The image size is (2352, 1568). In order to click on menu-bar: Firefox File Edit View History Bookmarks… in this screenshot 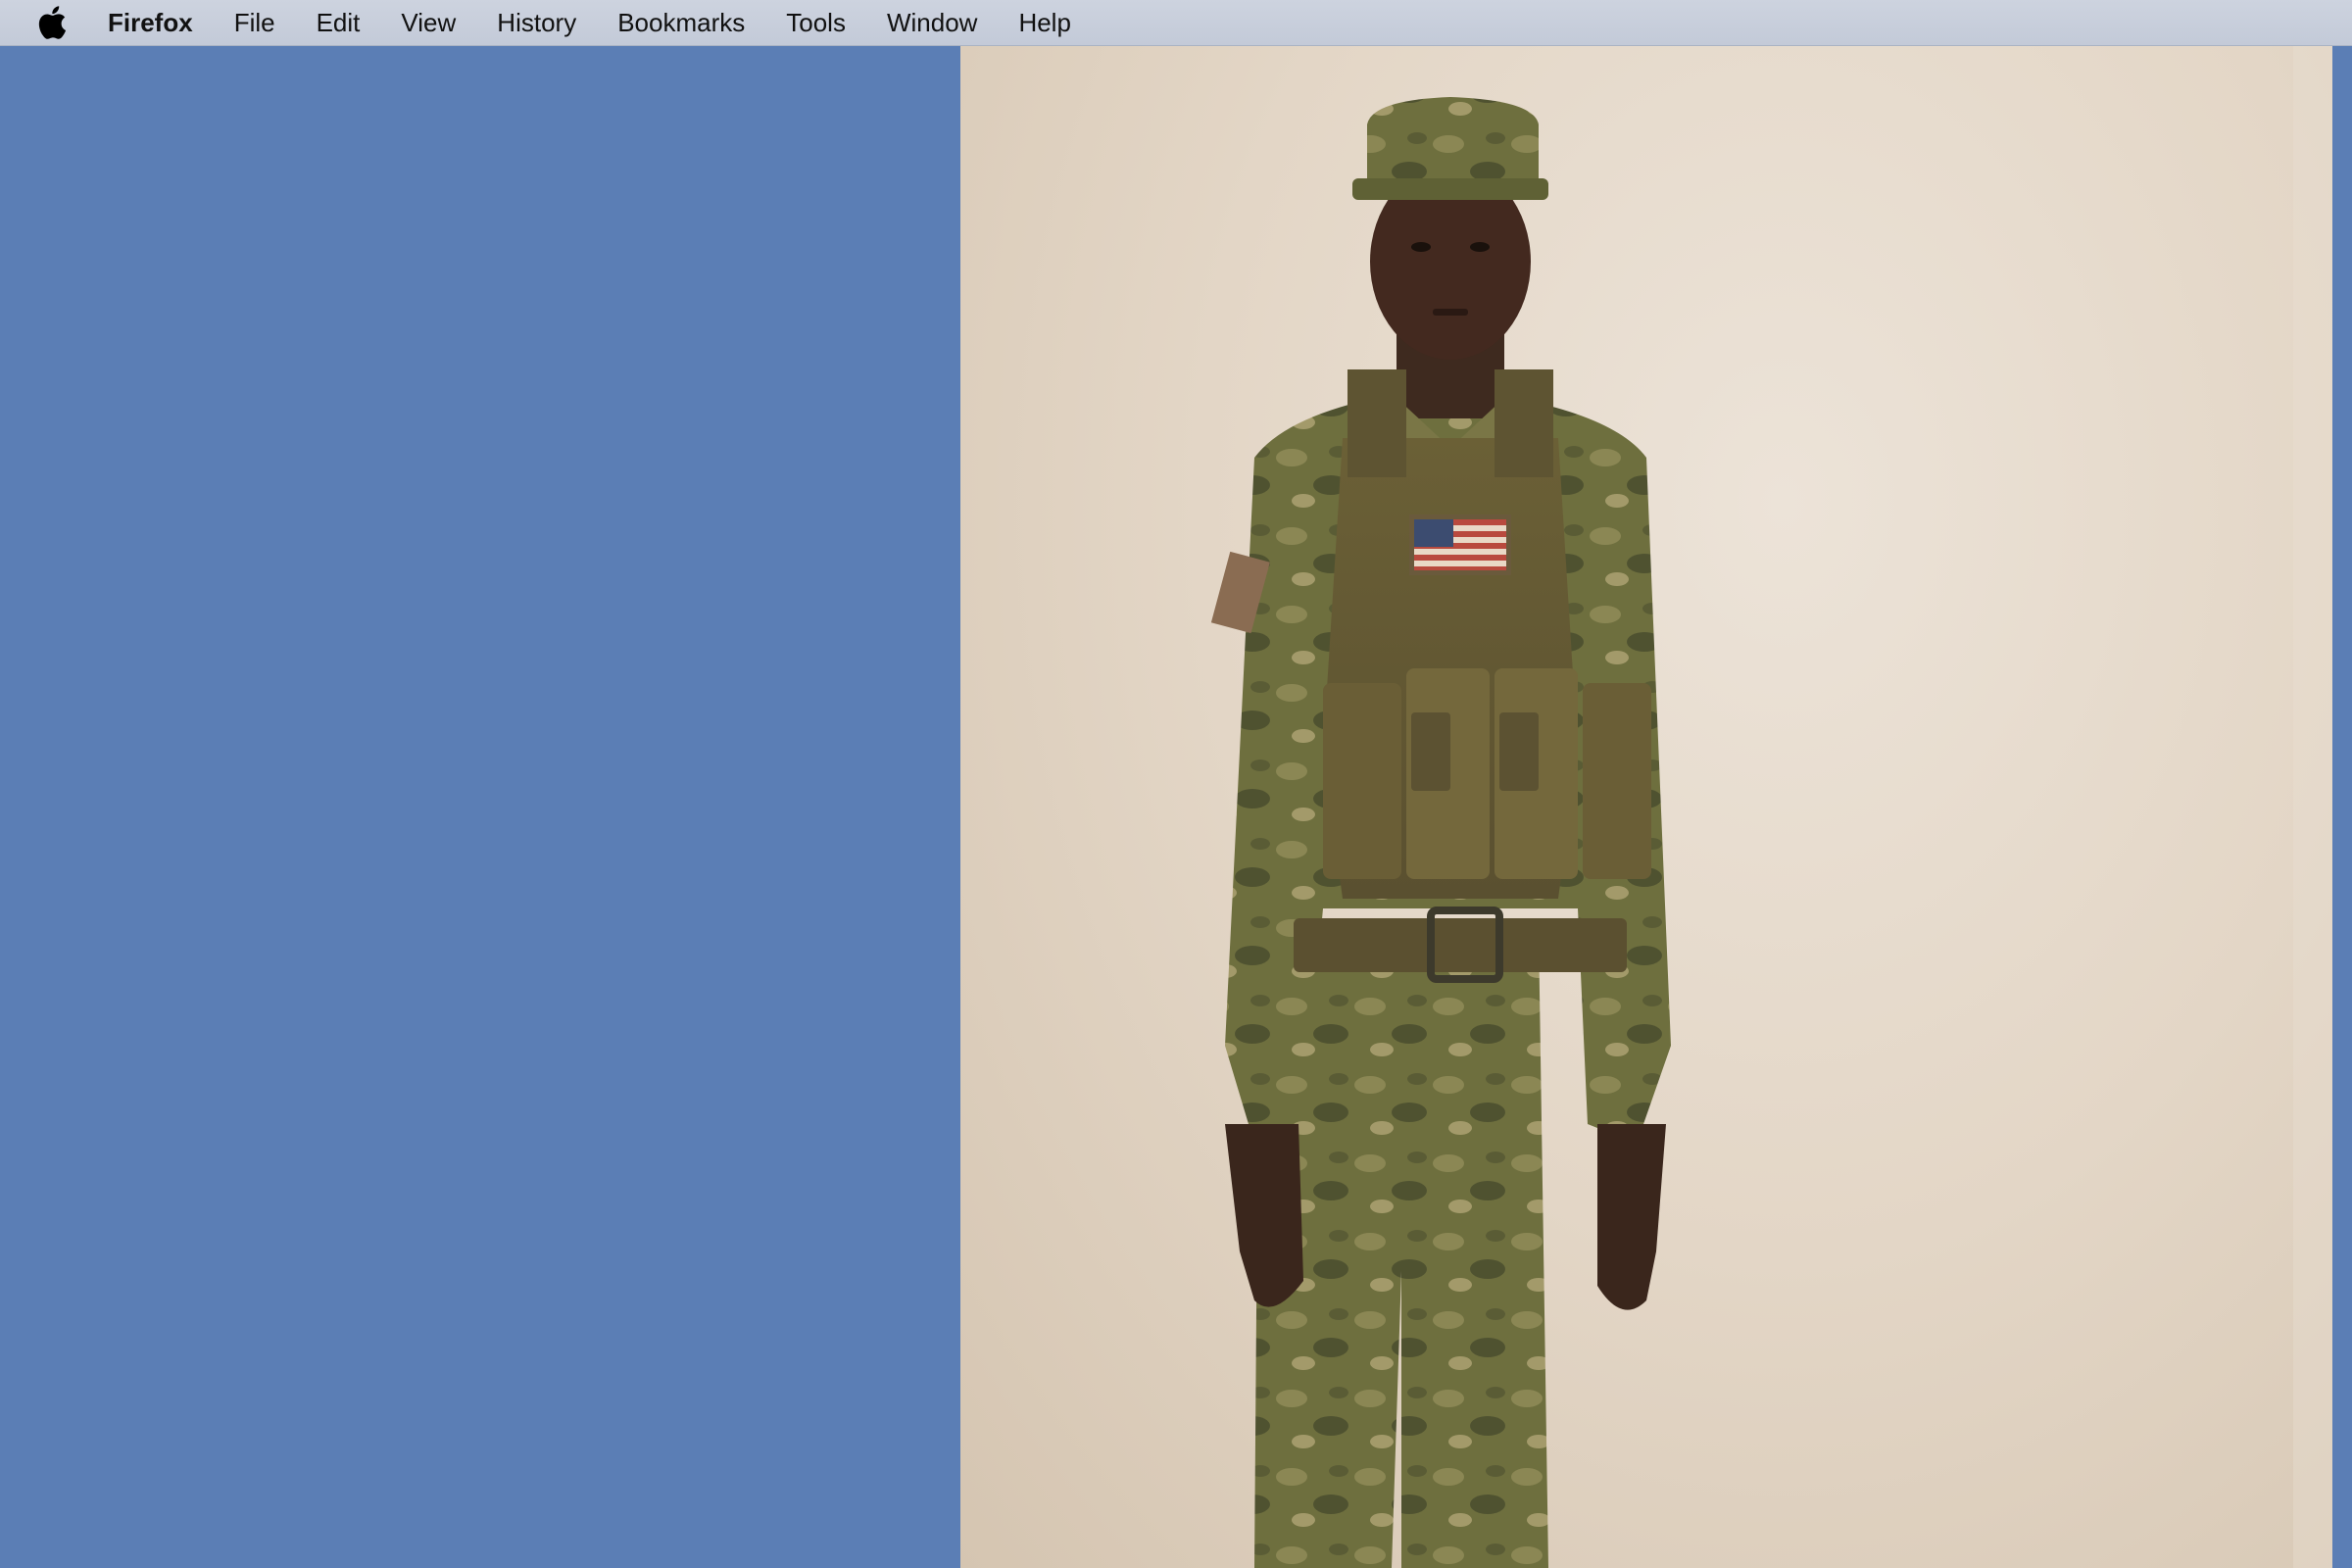, I will do `click(1176, 23)`.